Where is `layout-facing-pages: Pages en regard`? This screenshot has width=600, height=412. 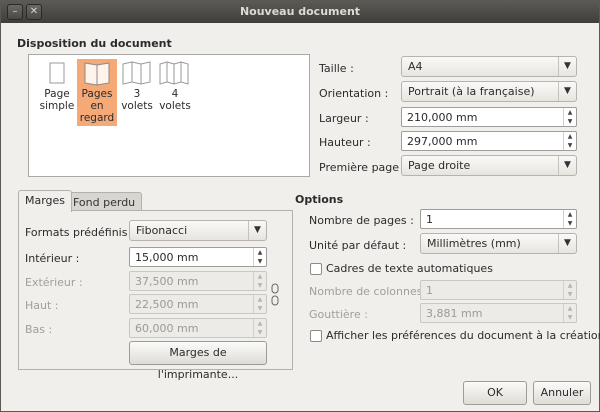
layout-facing-pages: Pages en regard is located at coordinates (97, 92).